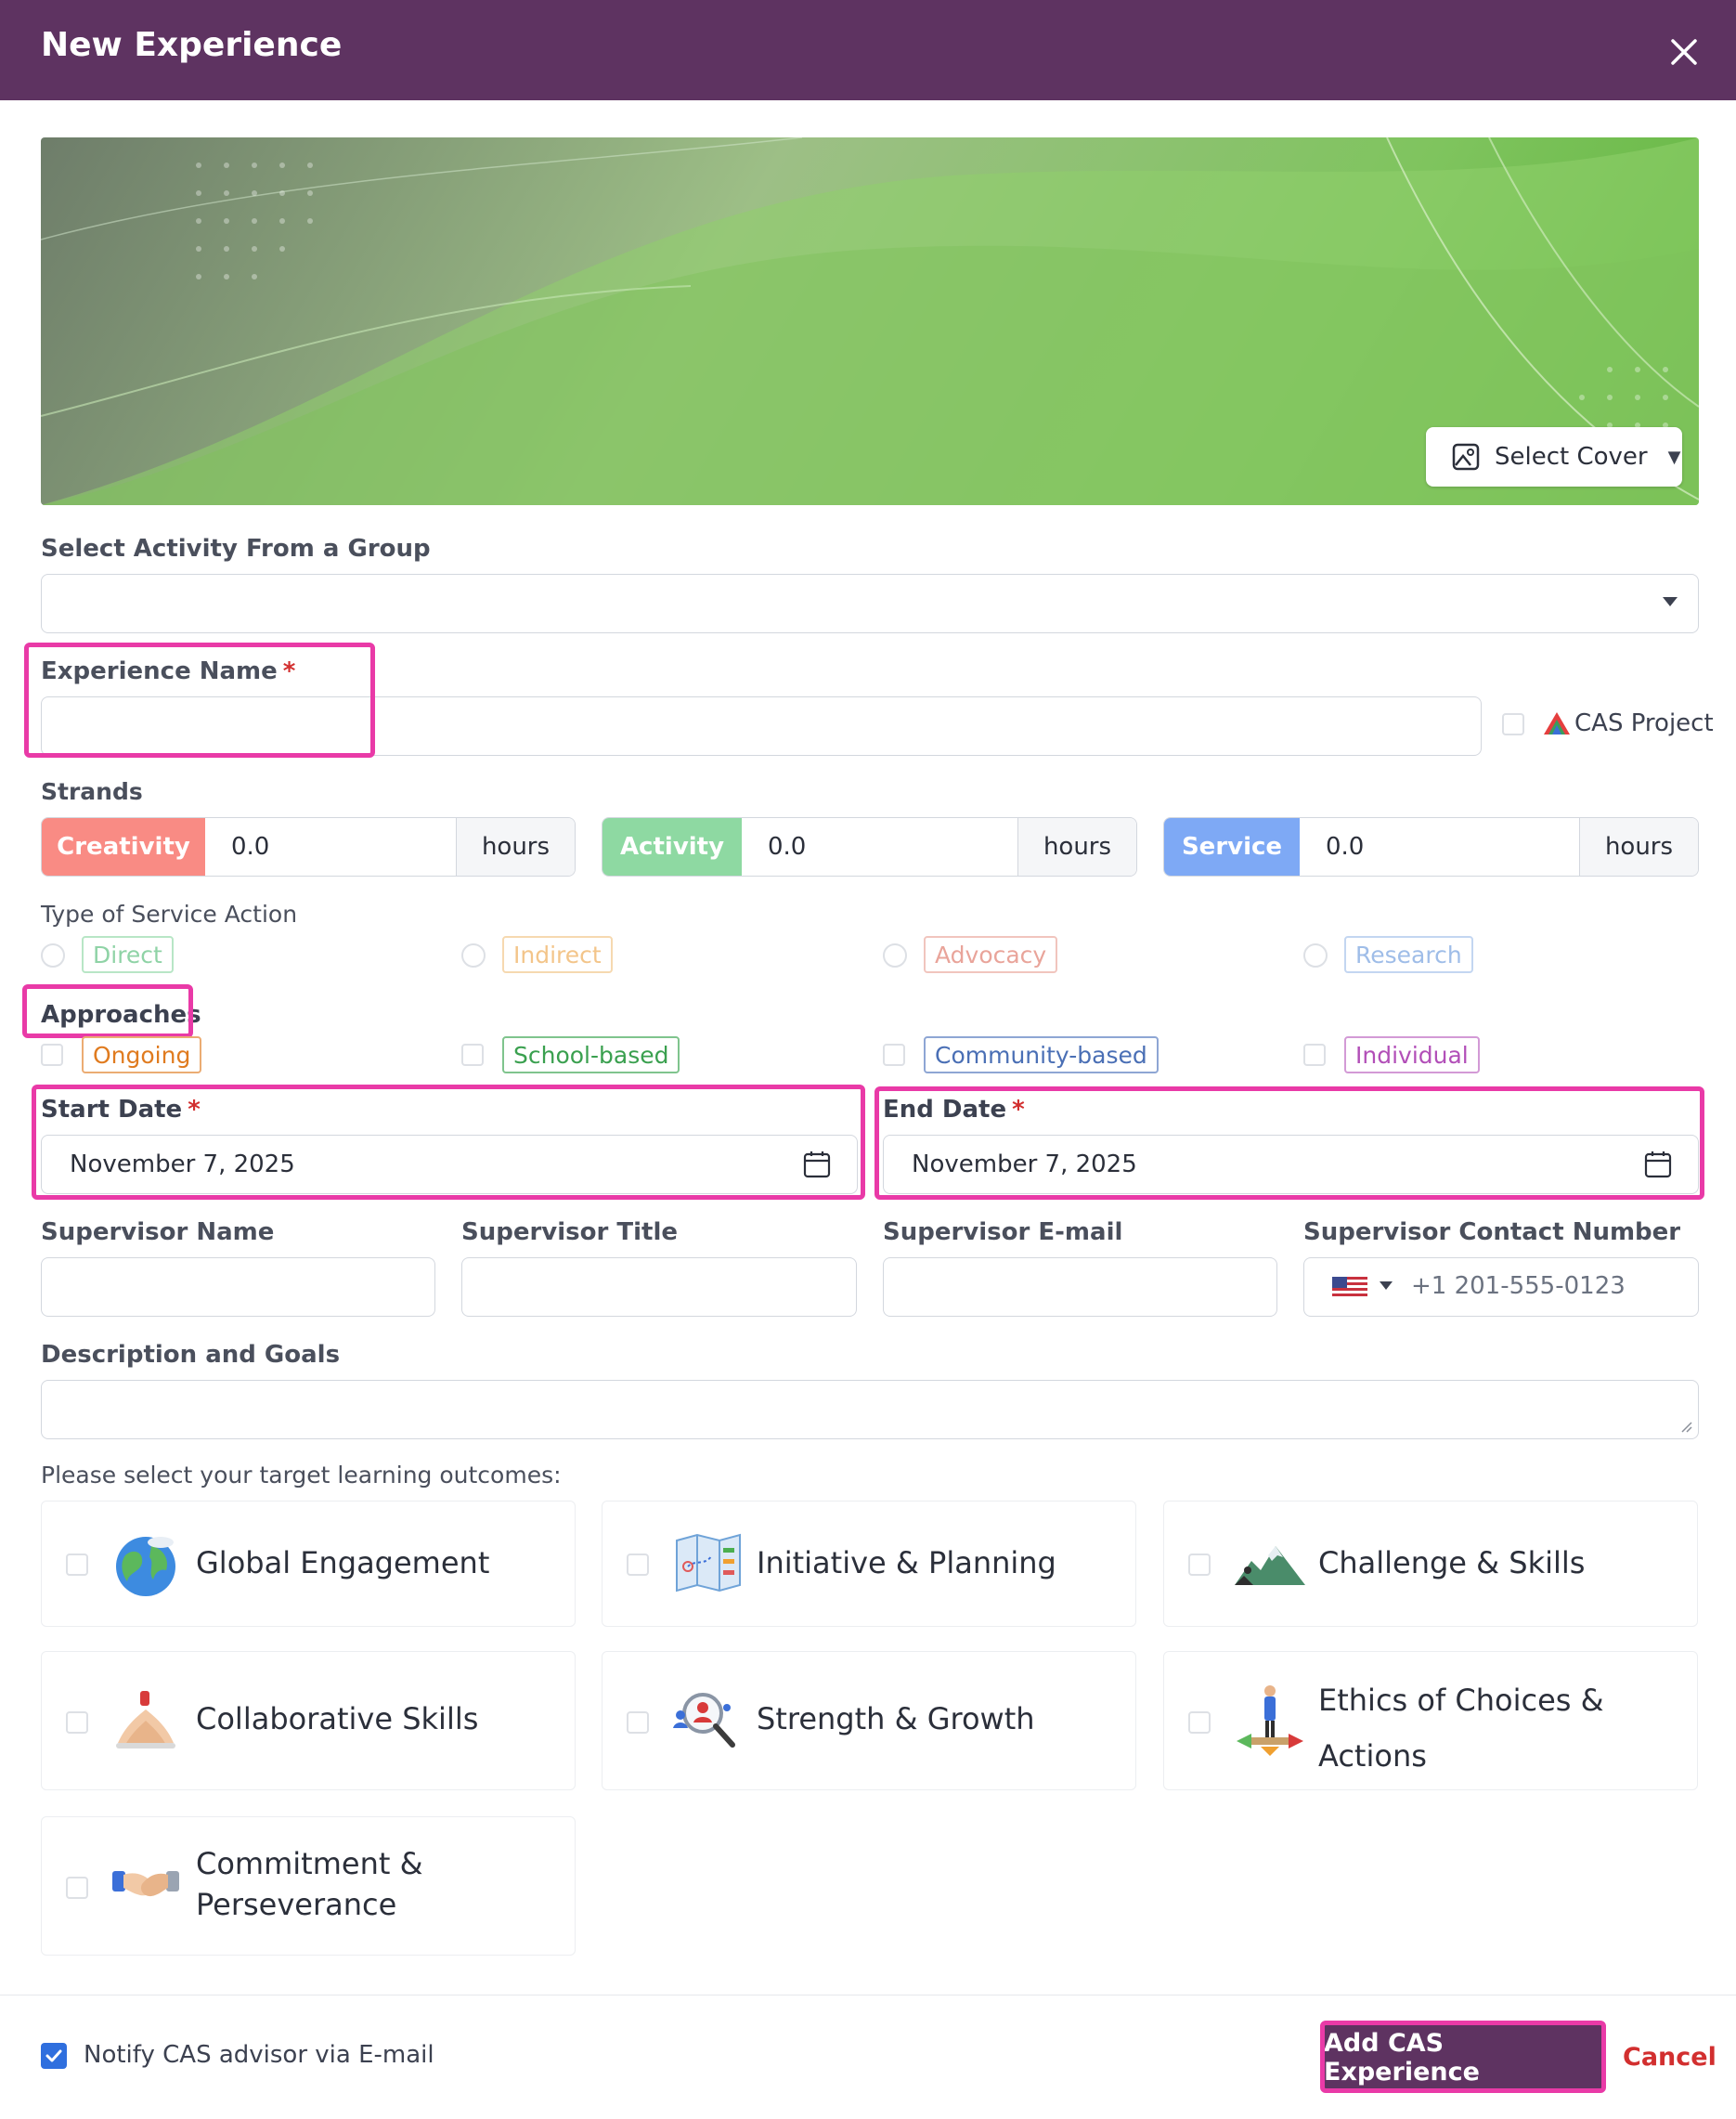  I want to click on cancel-button: Cancel, so click(1670, 2057).